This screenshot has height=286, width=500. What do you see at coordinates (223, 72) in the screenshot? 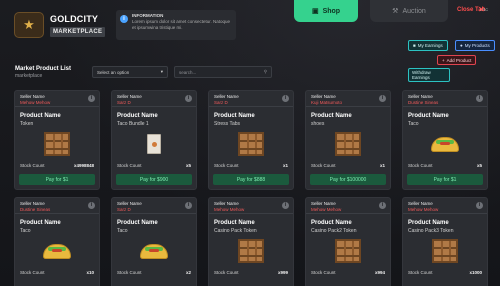
I see `search-input: search... ⚲` at bounding box center [223, 72].